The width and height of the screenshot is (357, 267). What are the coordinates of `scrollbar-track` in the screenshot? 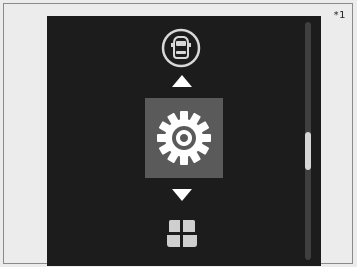 It's located at (308, 141).